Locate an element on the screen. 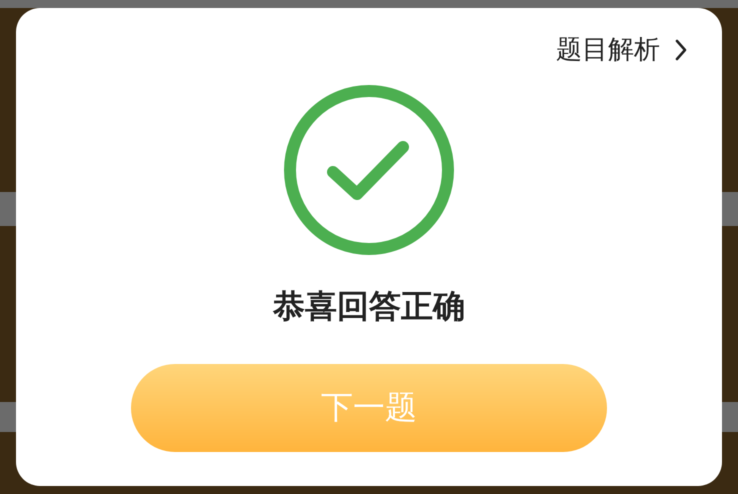  result-message: 恭喜回答正确 is located at coordinates (369, 306).